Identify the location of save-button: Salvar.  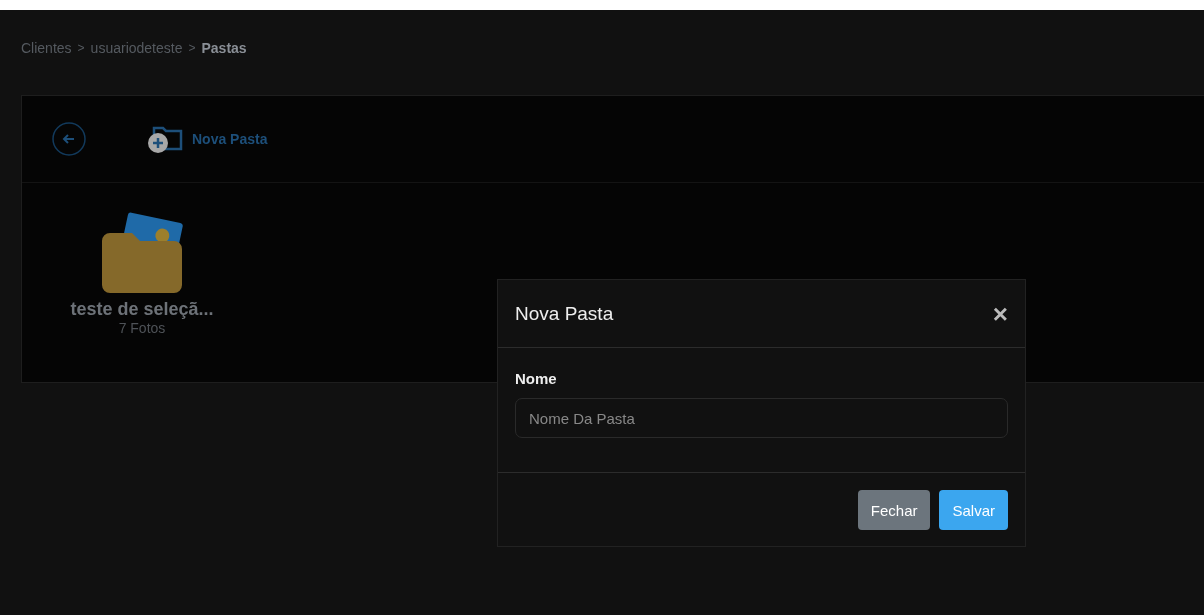
(973, 510).